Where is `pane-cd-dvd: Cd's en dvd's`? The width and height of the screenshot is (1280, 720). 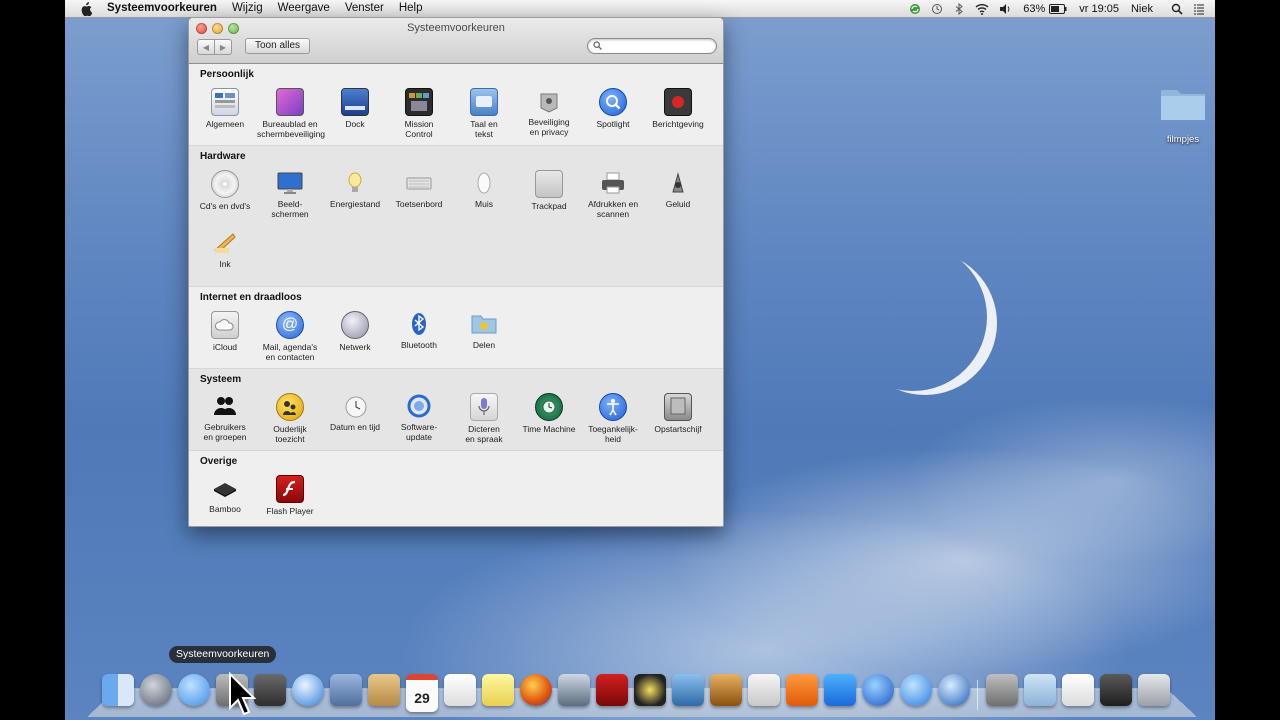
pane-cd-dvd: Cd's en dvd's is located at coordinates (225, 190).